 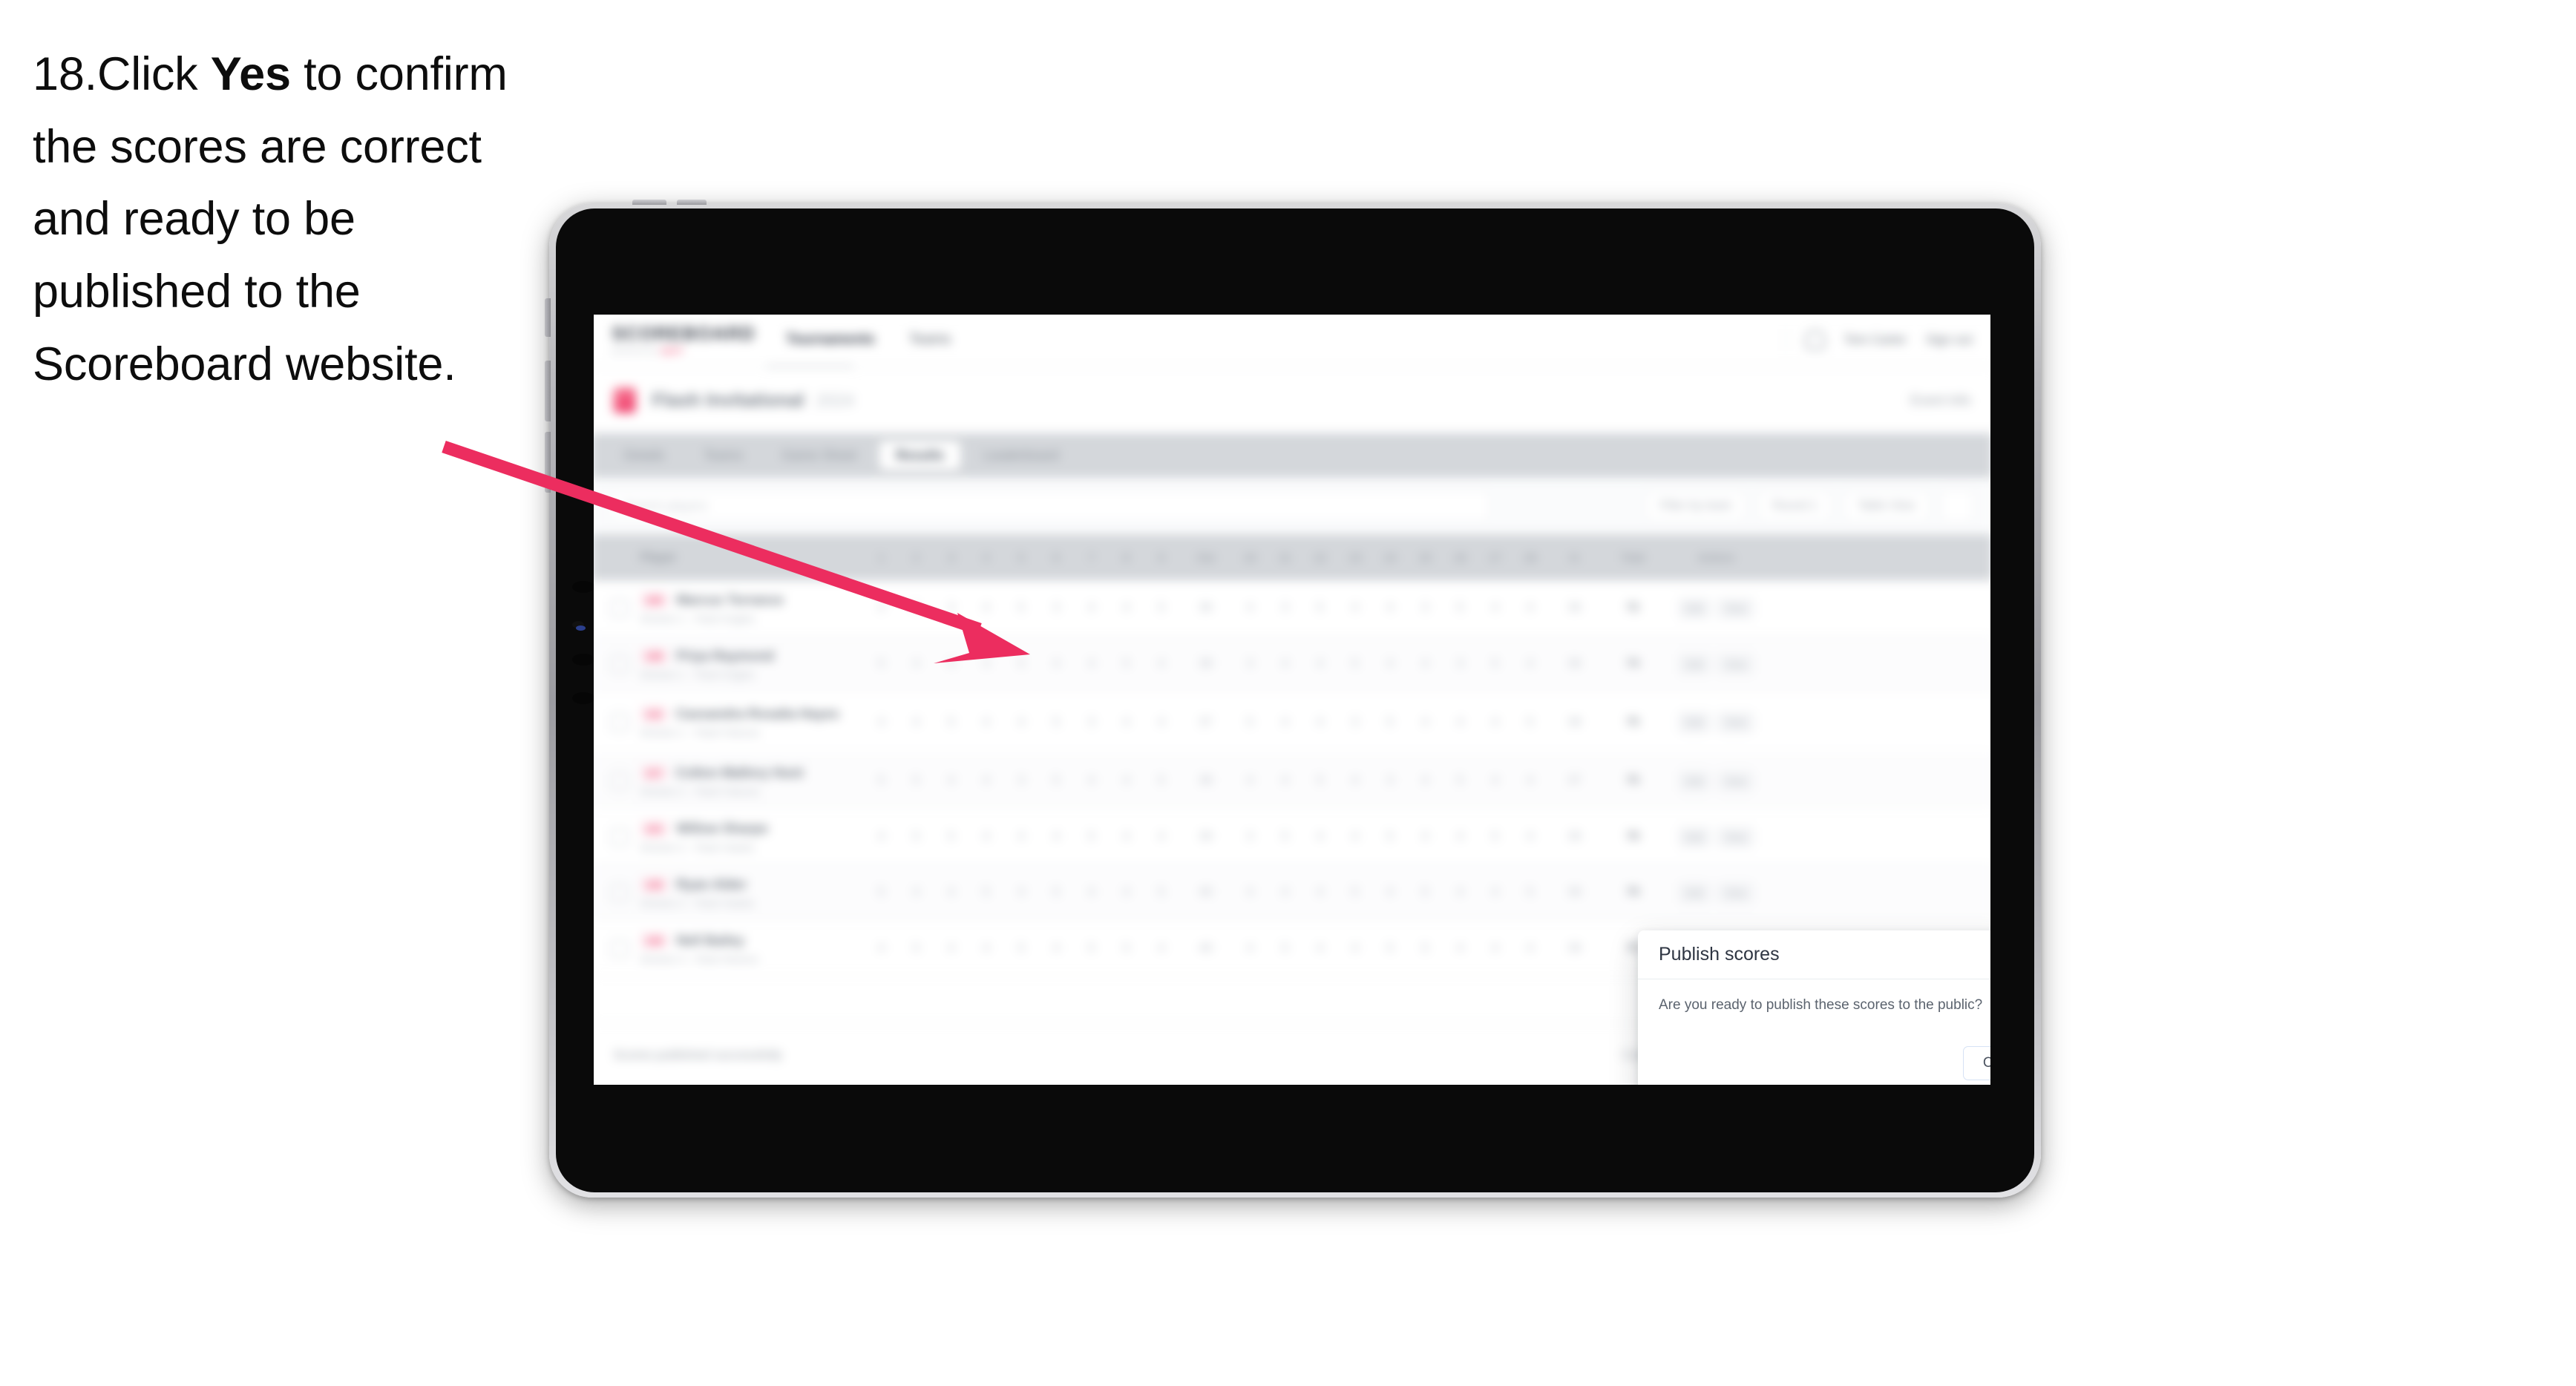 I want to click on user-name-label: Tom Carter, so click(x=1874, y=339).